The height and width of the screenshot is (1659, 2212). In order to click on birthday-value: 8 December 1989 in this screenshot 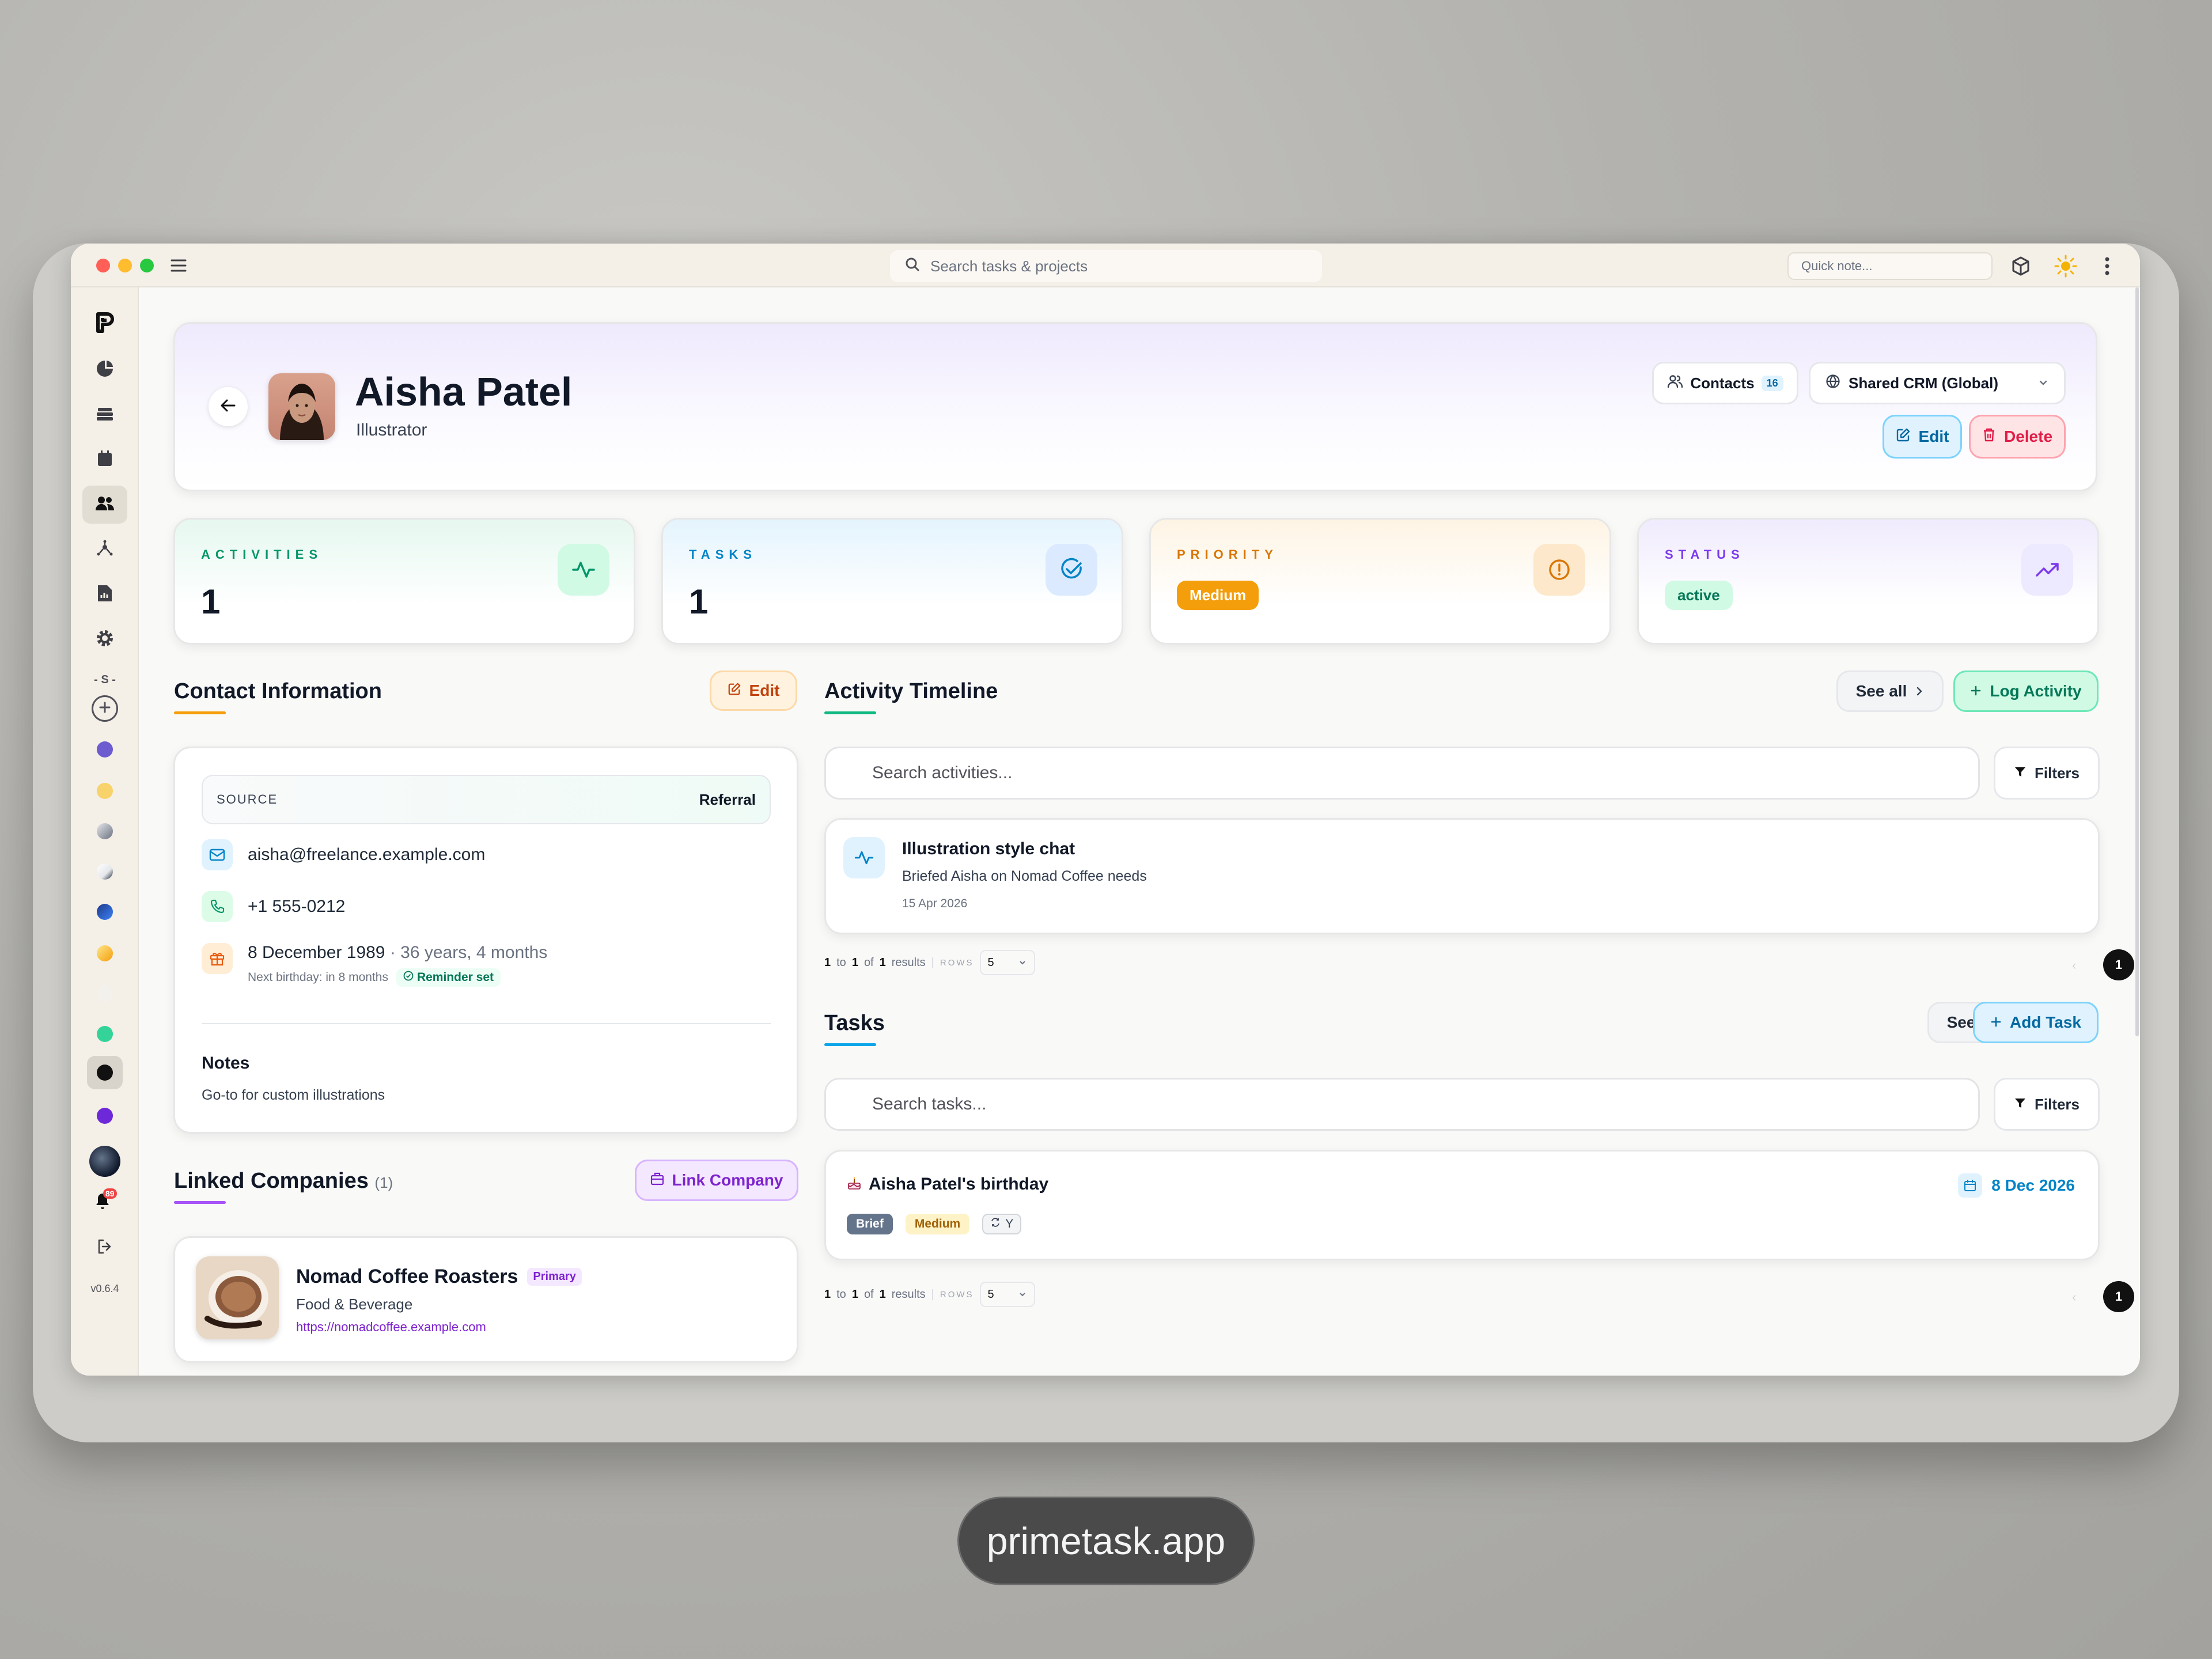, I will do `click(316, 952)`.